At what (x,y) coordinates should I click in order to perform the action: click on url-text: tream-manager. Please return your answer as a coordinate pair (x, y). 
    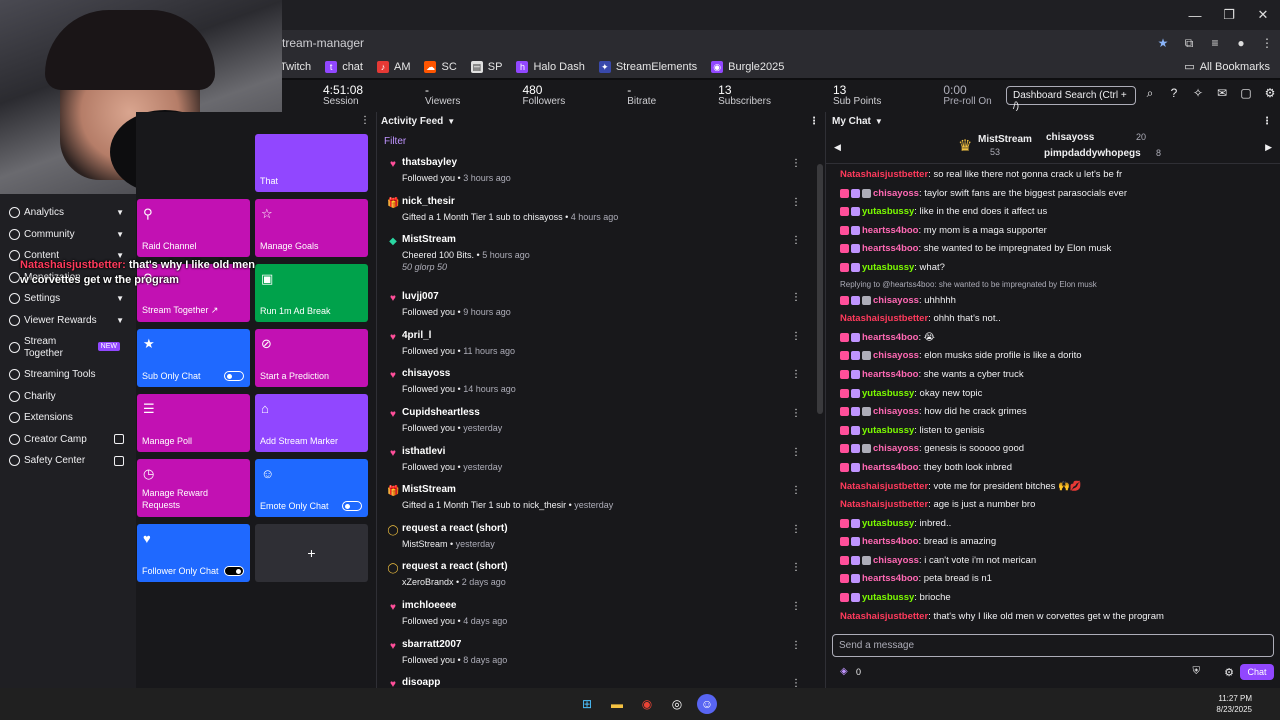
    Looking at the image, I should click on (716, 43).